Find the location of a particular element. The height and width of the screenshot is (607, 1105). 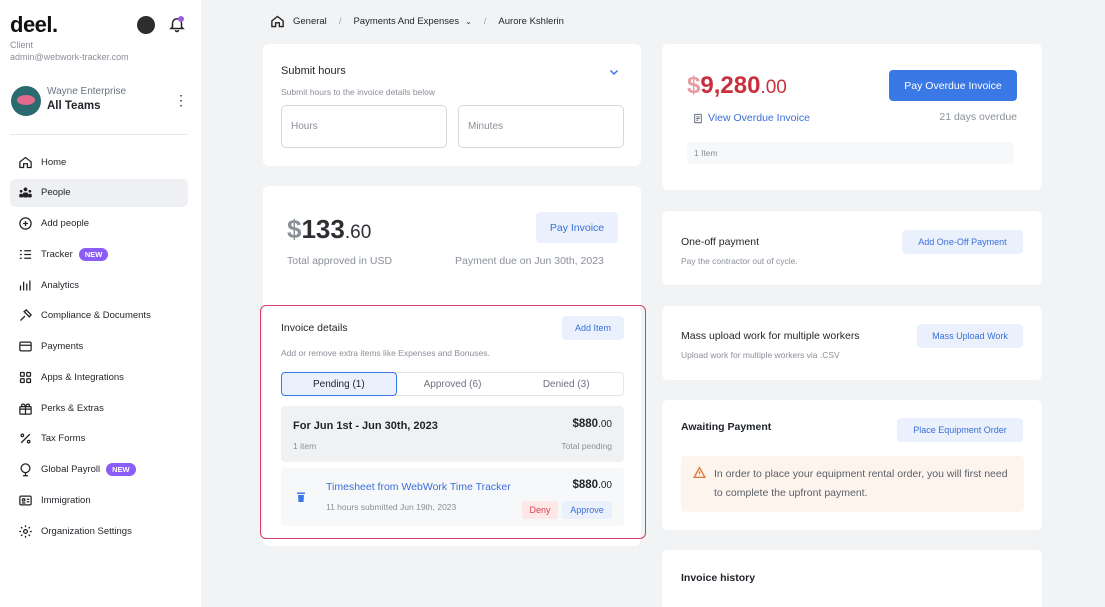

sidebar-item-add-people: Add people is located at coordinates (99, 224).